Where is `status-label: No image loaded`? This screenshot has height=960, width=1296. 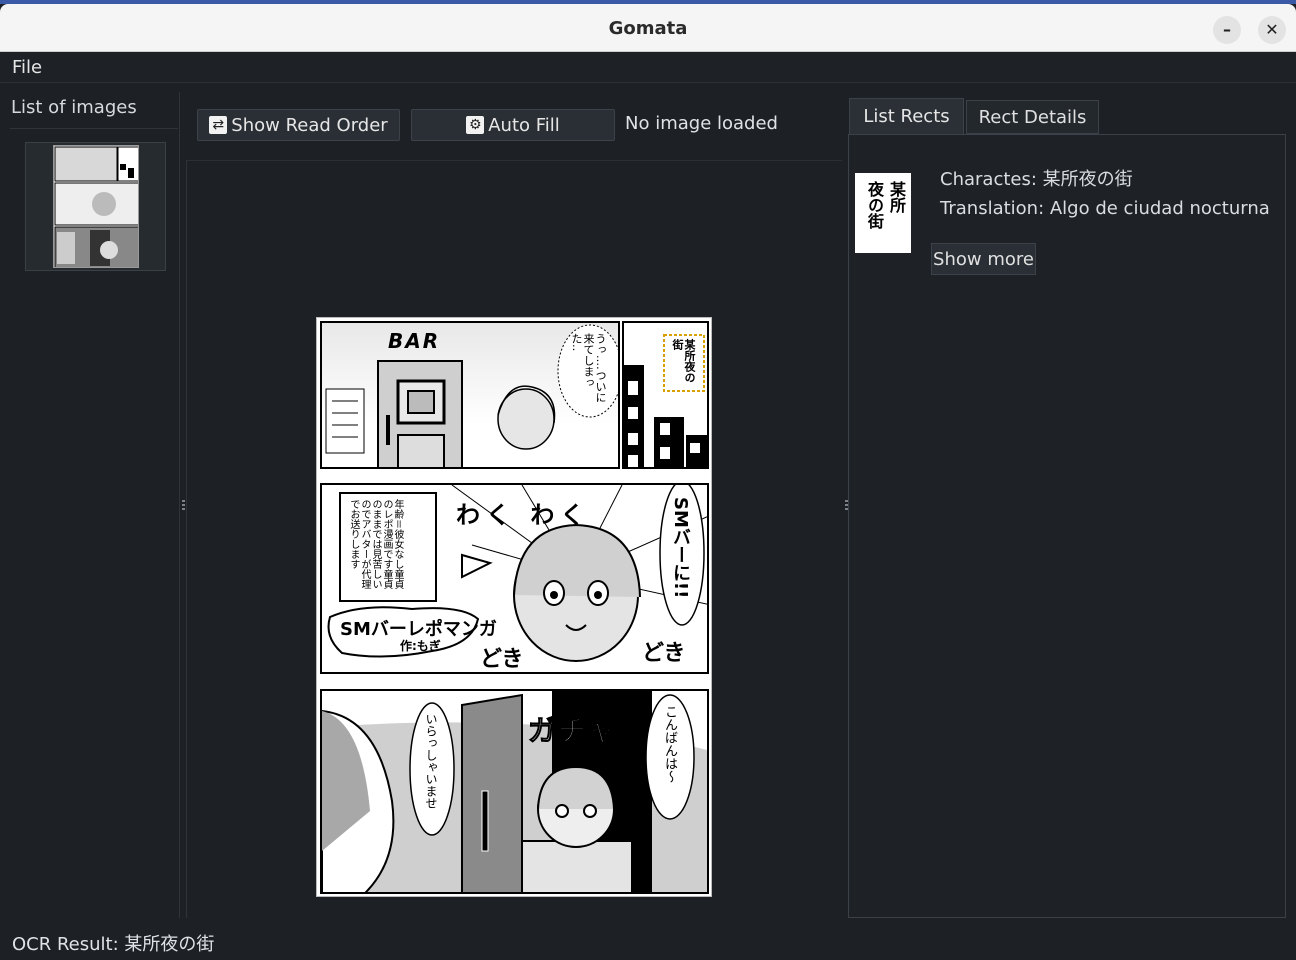 status-label: No image loaded is located at coordinates (701, 123).